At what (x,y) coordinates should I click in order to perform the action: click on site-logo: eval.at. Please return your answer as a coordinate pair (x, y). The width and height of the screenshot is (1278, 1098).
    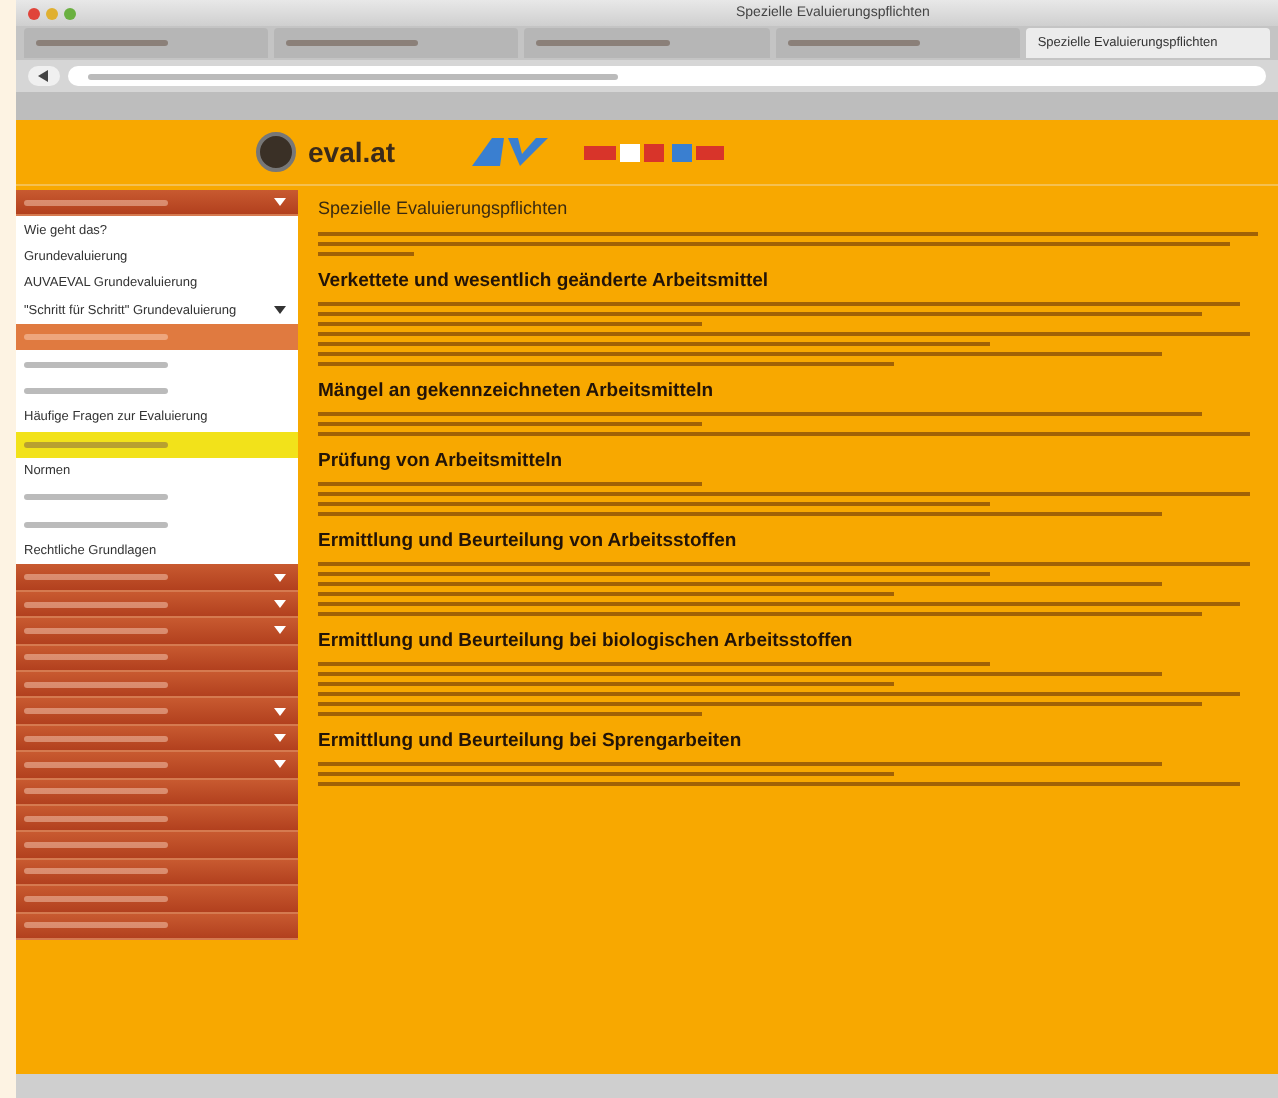
    Looking at the image, I should click on (352, 152).